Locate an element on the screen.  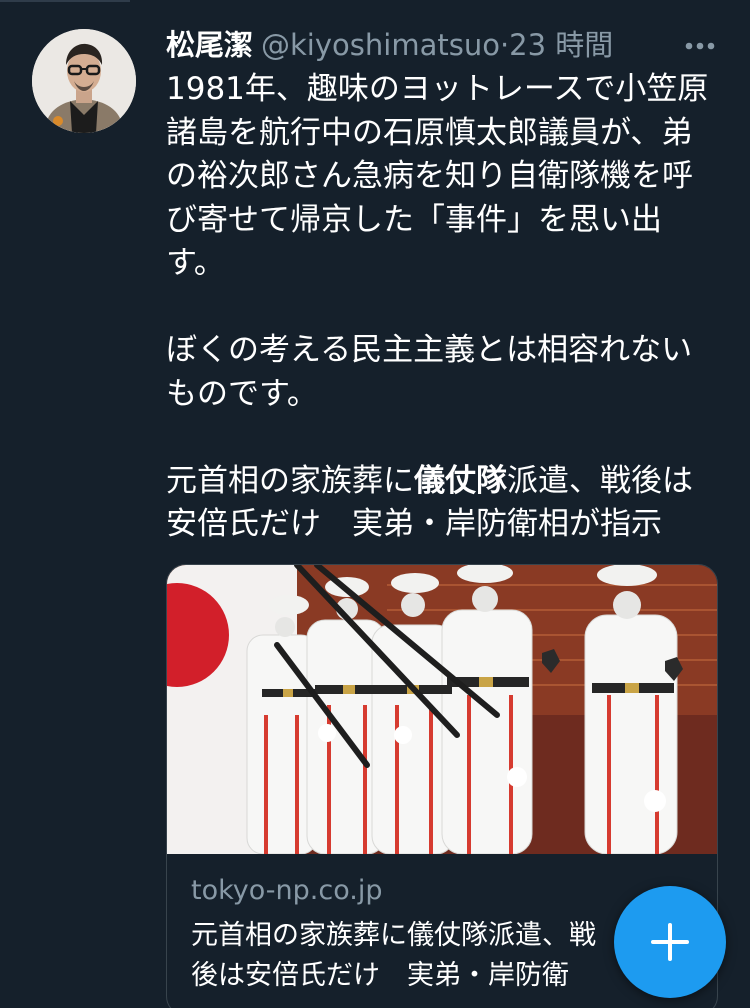
tweet-header: 松尾潔 @kiyoshimatsuo·23 時間 is located at coordinates (446, 45).